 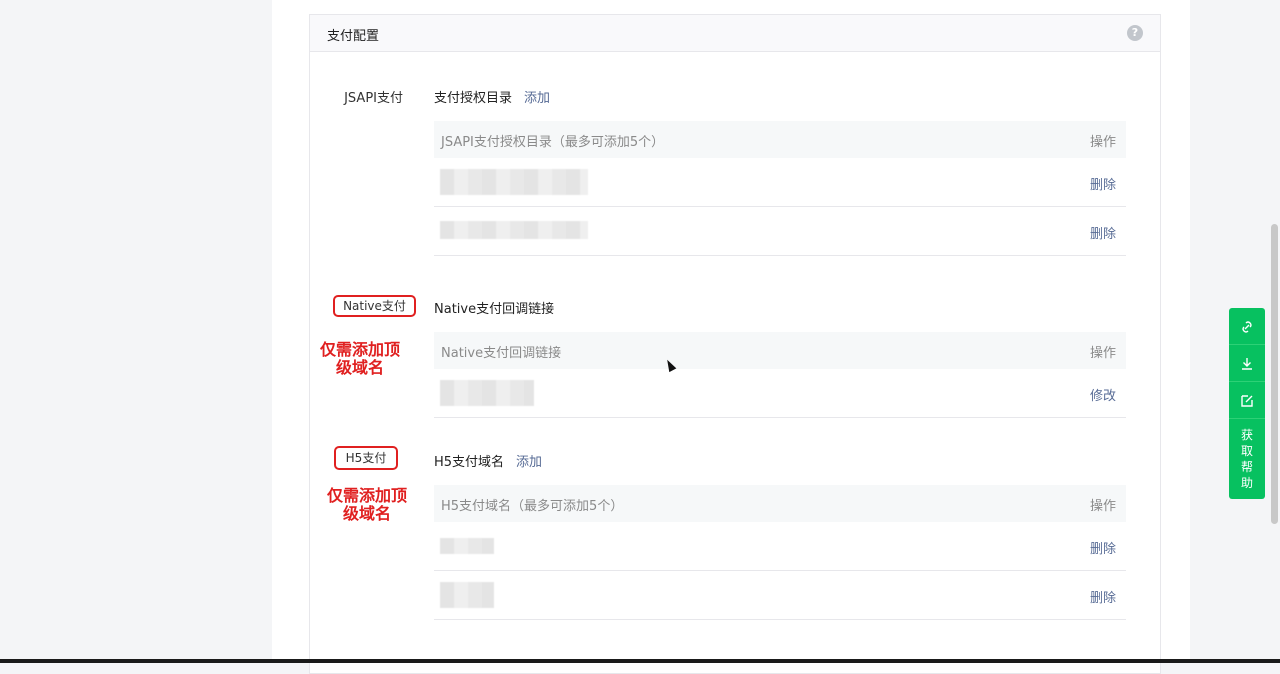 What do you see at coordinates (553, 142) in the screenshot?
I see `column-header-directory: JSAPI支付授权目录（最多可添加5个）` at bounding box center [553, 142].